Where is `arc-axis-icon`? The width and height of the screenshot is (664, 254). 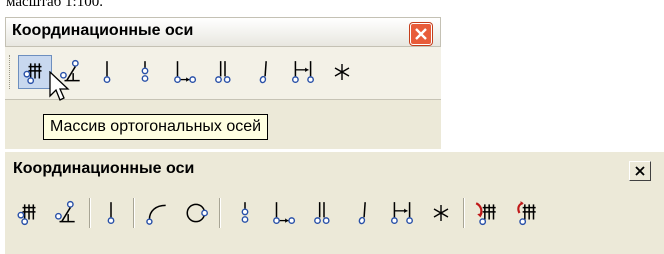 arc-axis-icon is located at coordinates (157, 213).